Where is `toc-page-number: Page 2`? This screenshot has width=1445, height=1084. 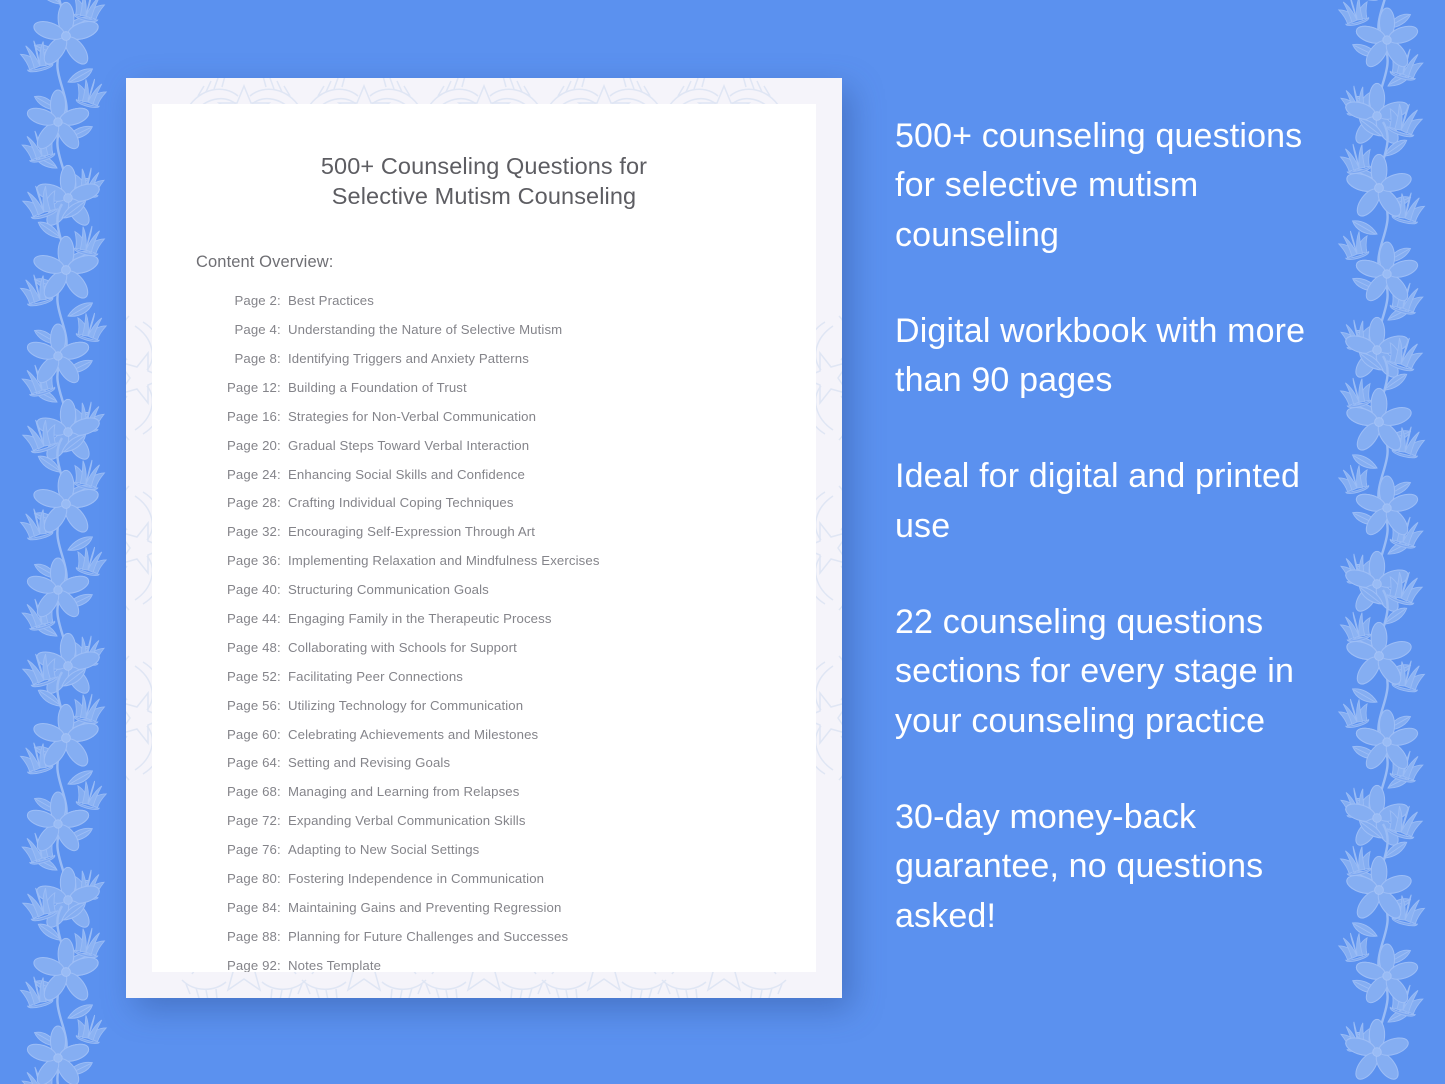
toc-page-number: Page 2 is located at coordinates (255, 301).